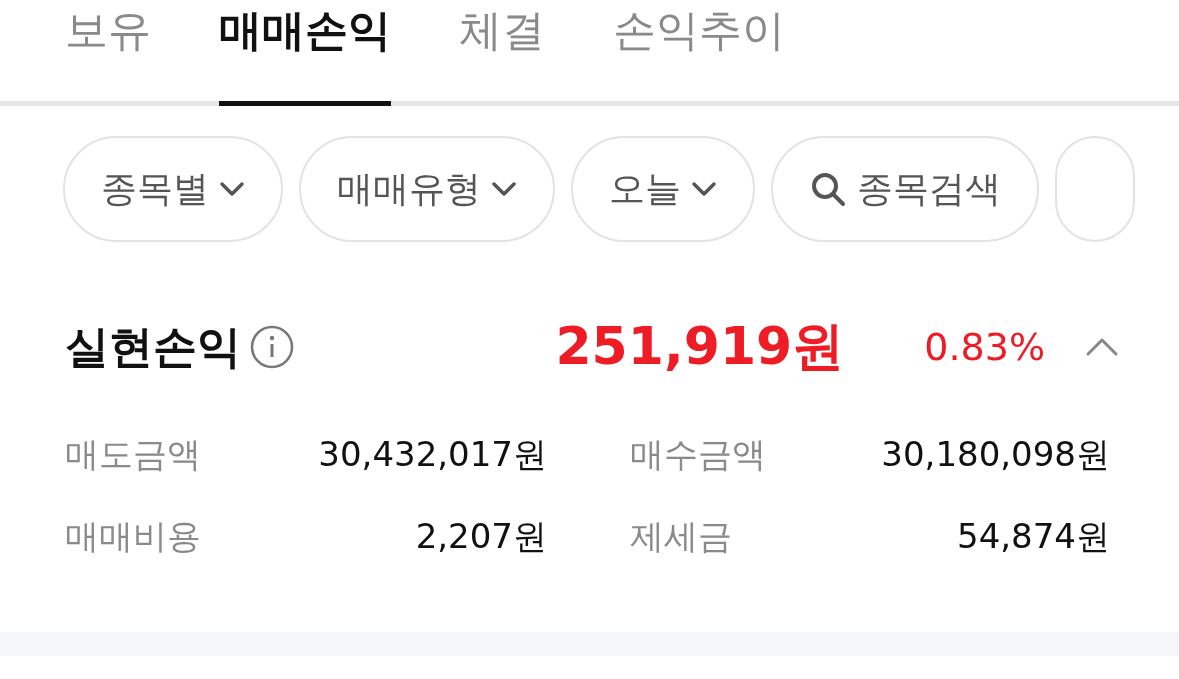  Describe the element at coordinates (432, 454) in the screenshot. I see `detail-value: 30,432,017원` at that location.